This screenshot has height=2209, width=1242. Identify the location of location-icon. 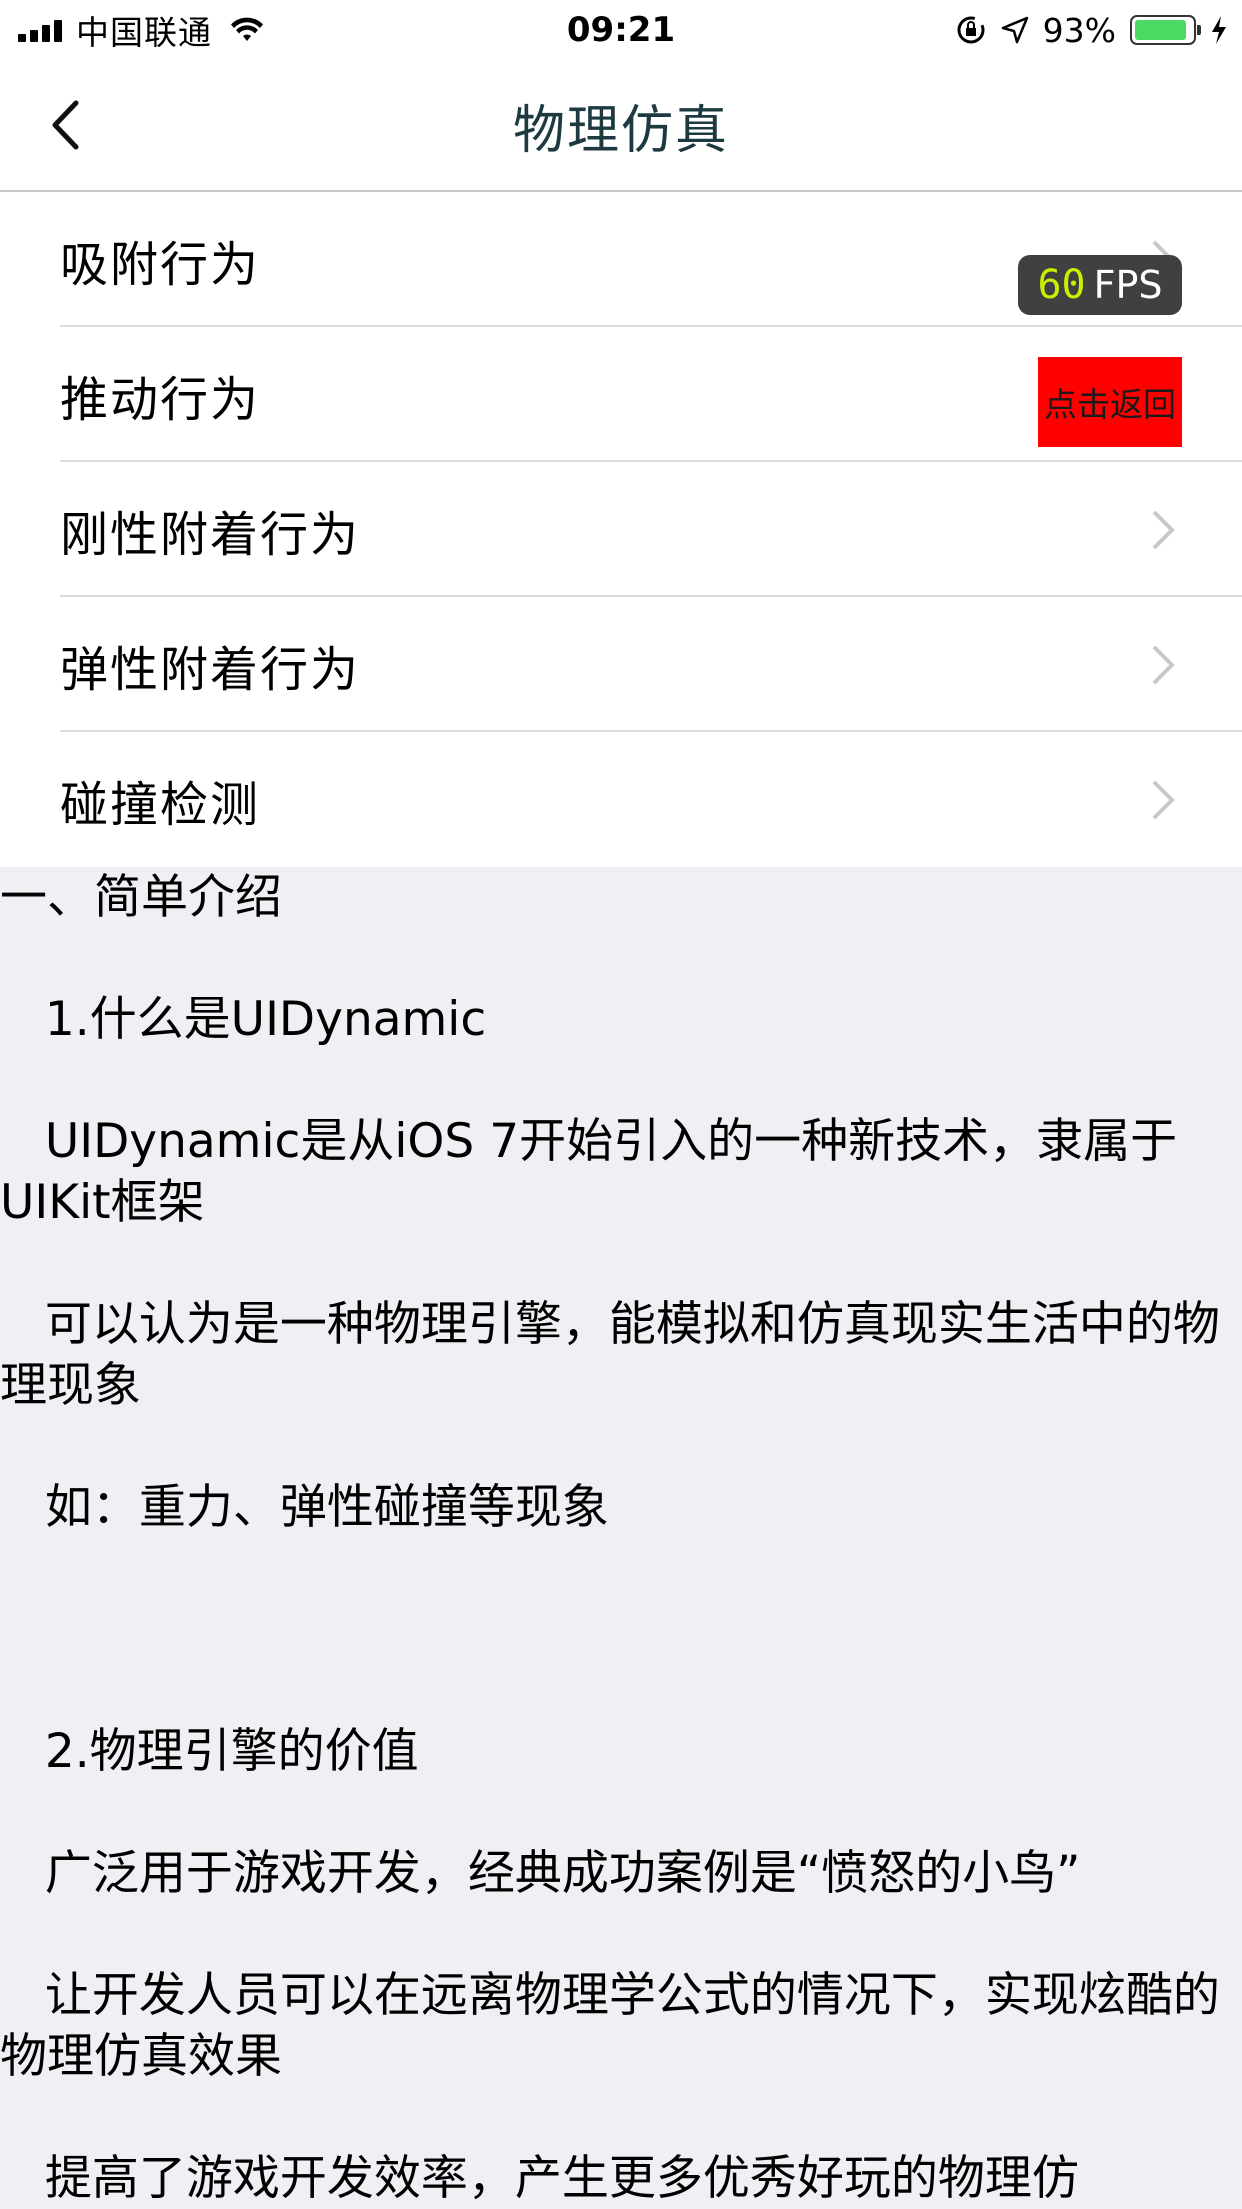
(1014, 30).